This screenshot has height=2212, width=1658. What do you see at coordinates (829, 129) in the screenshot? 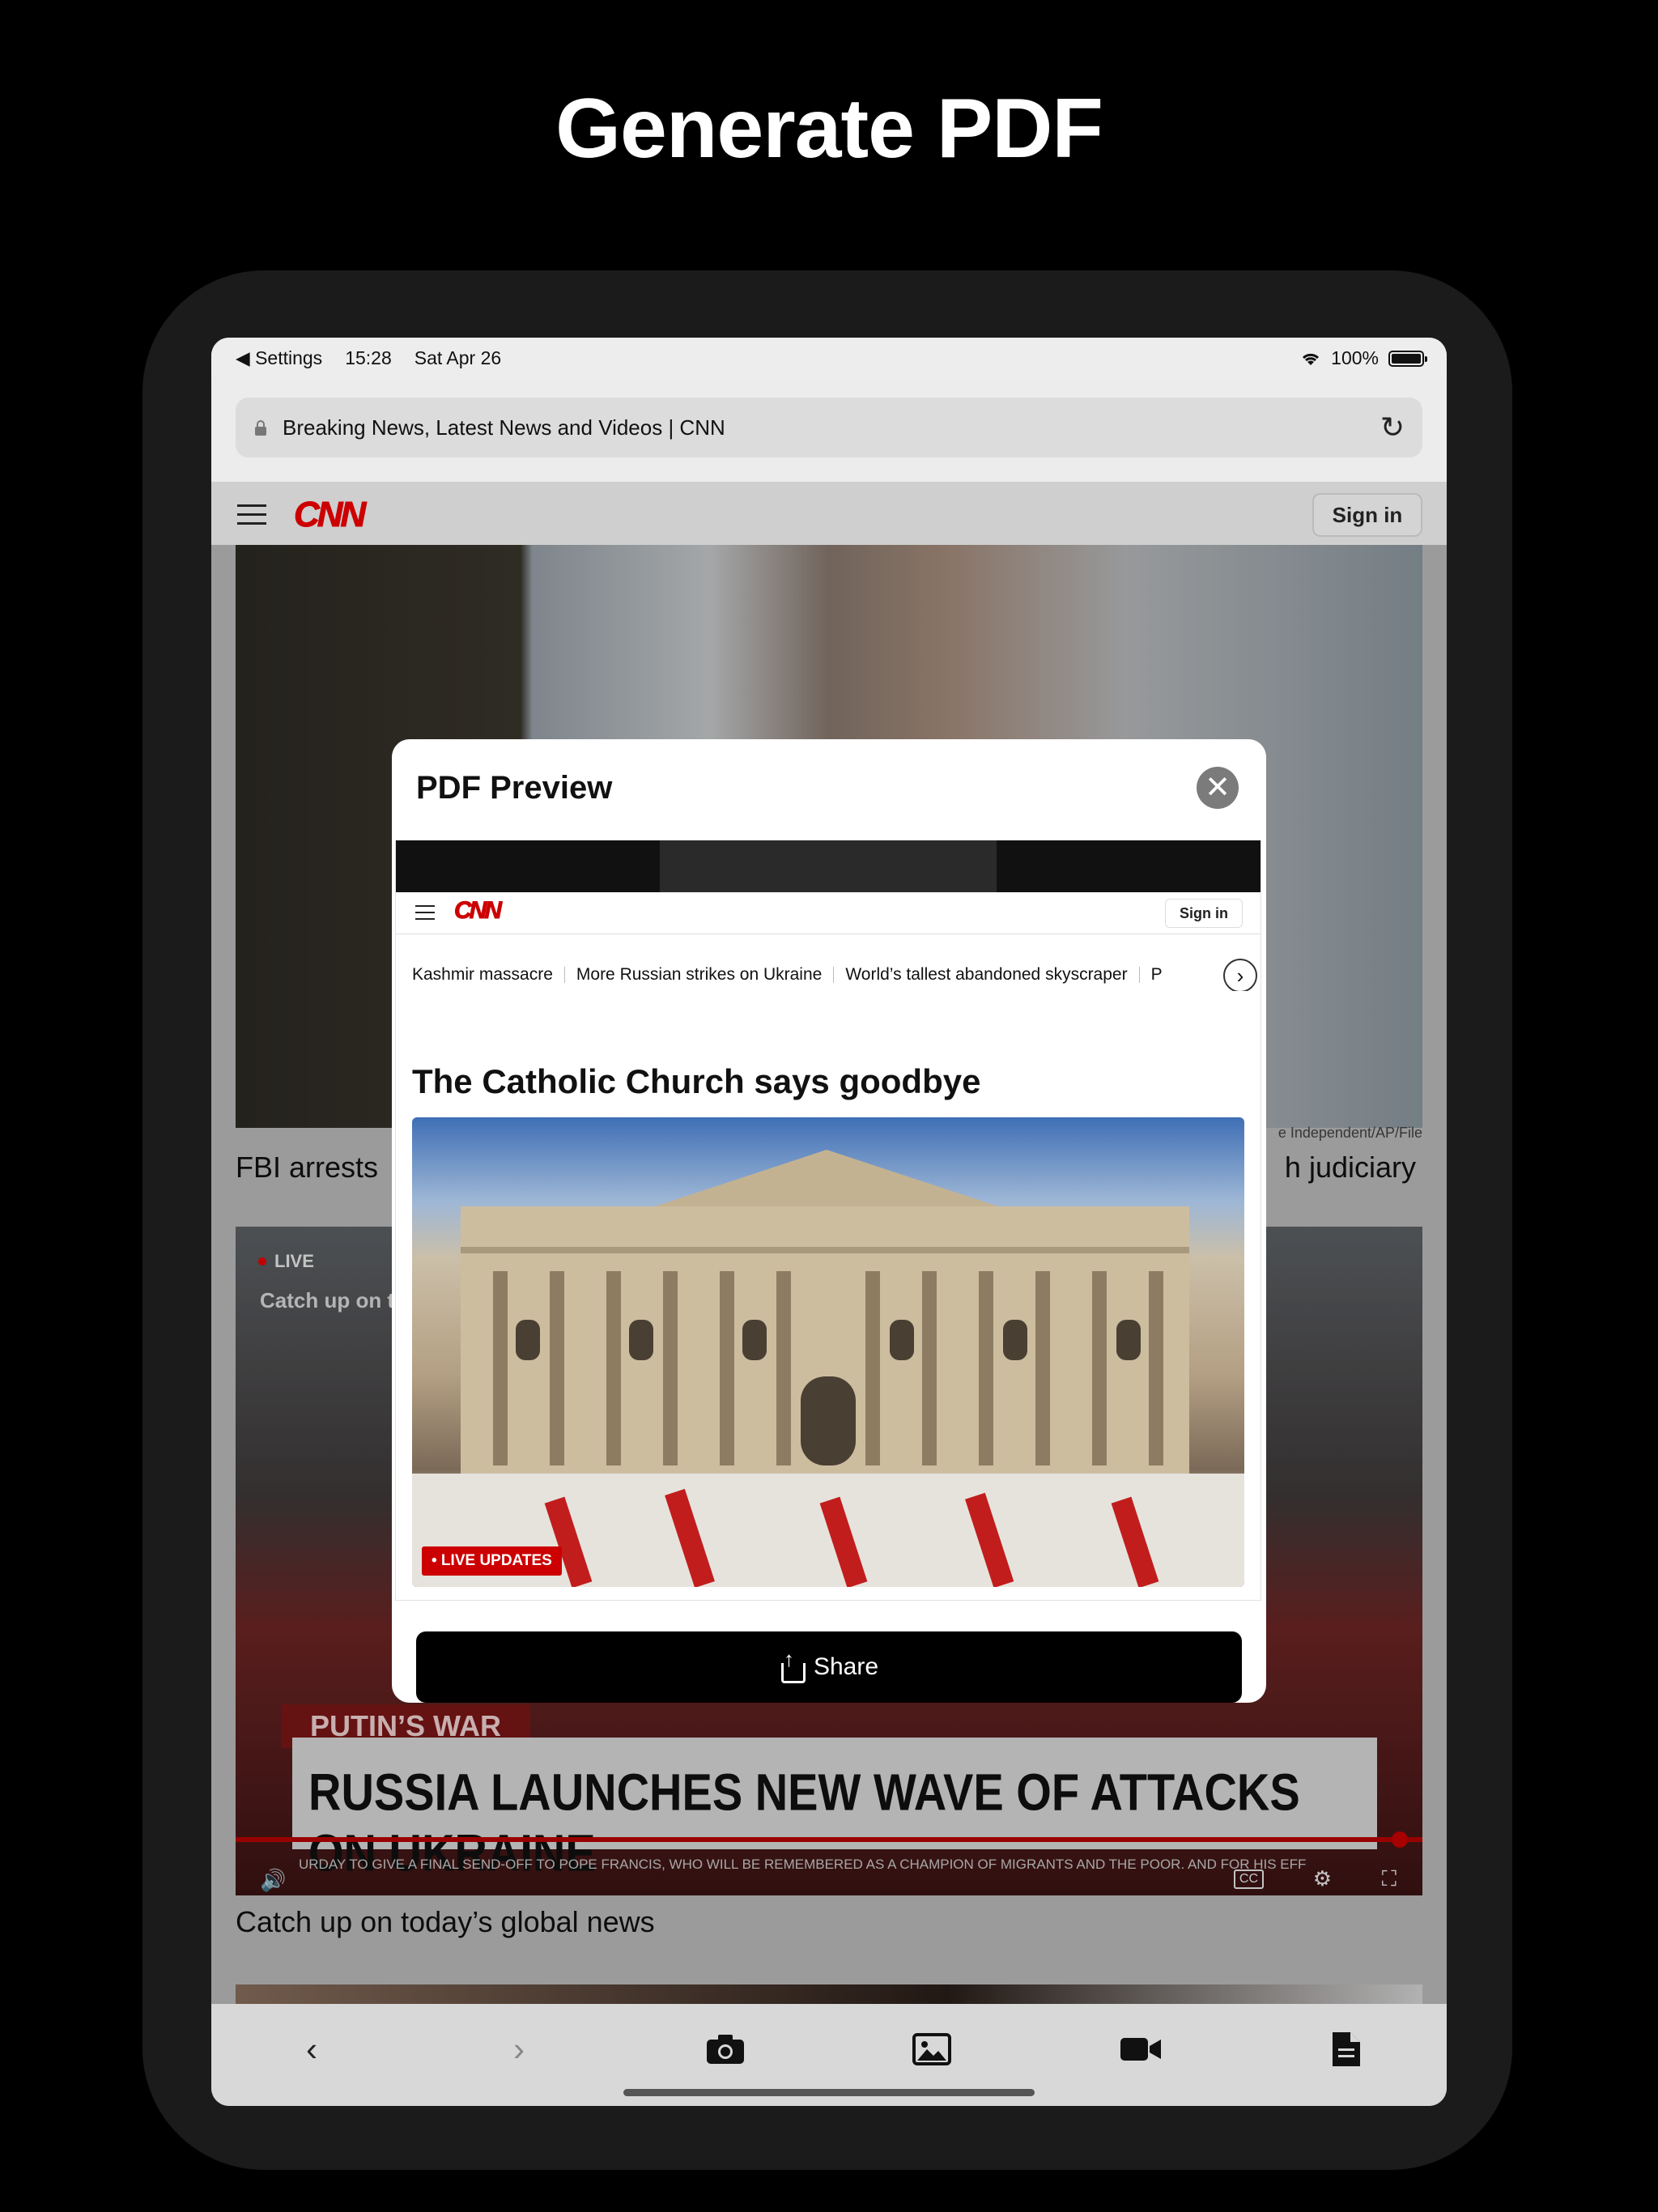
I see `page-headline: Generate PDF` at bounding box center [829, 129].